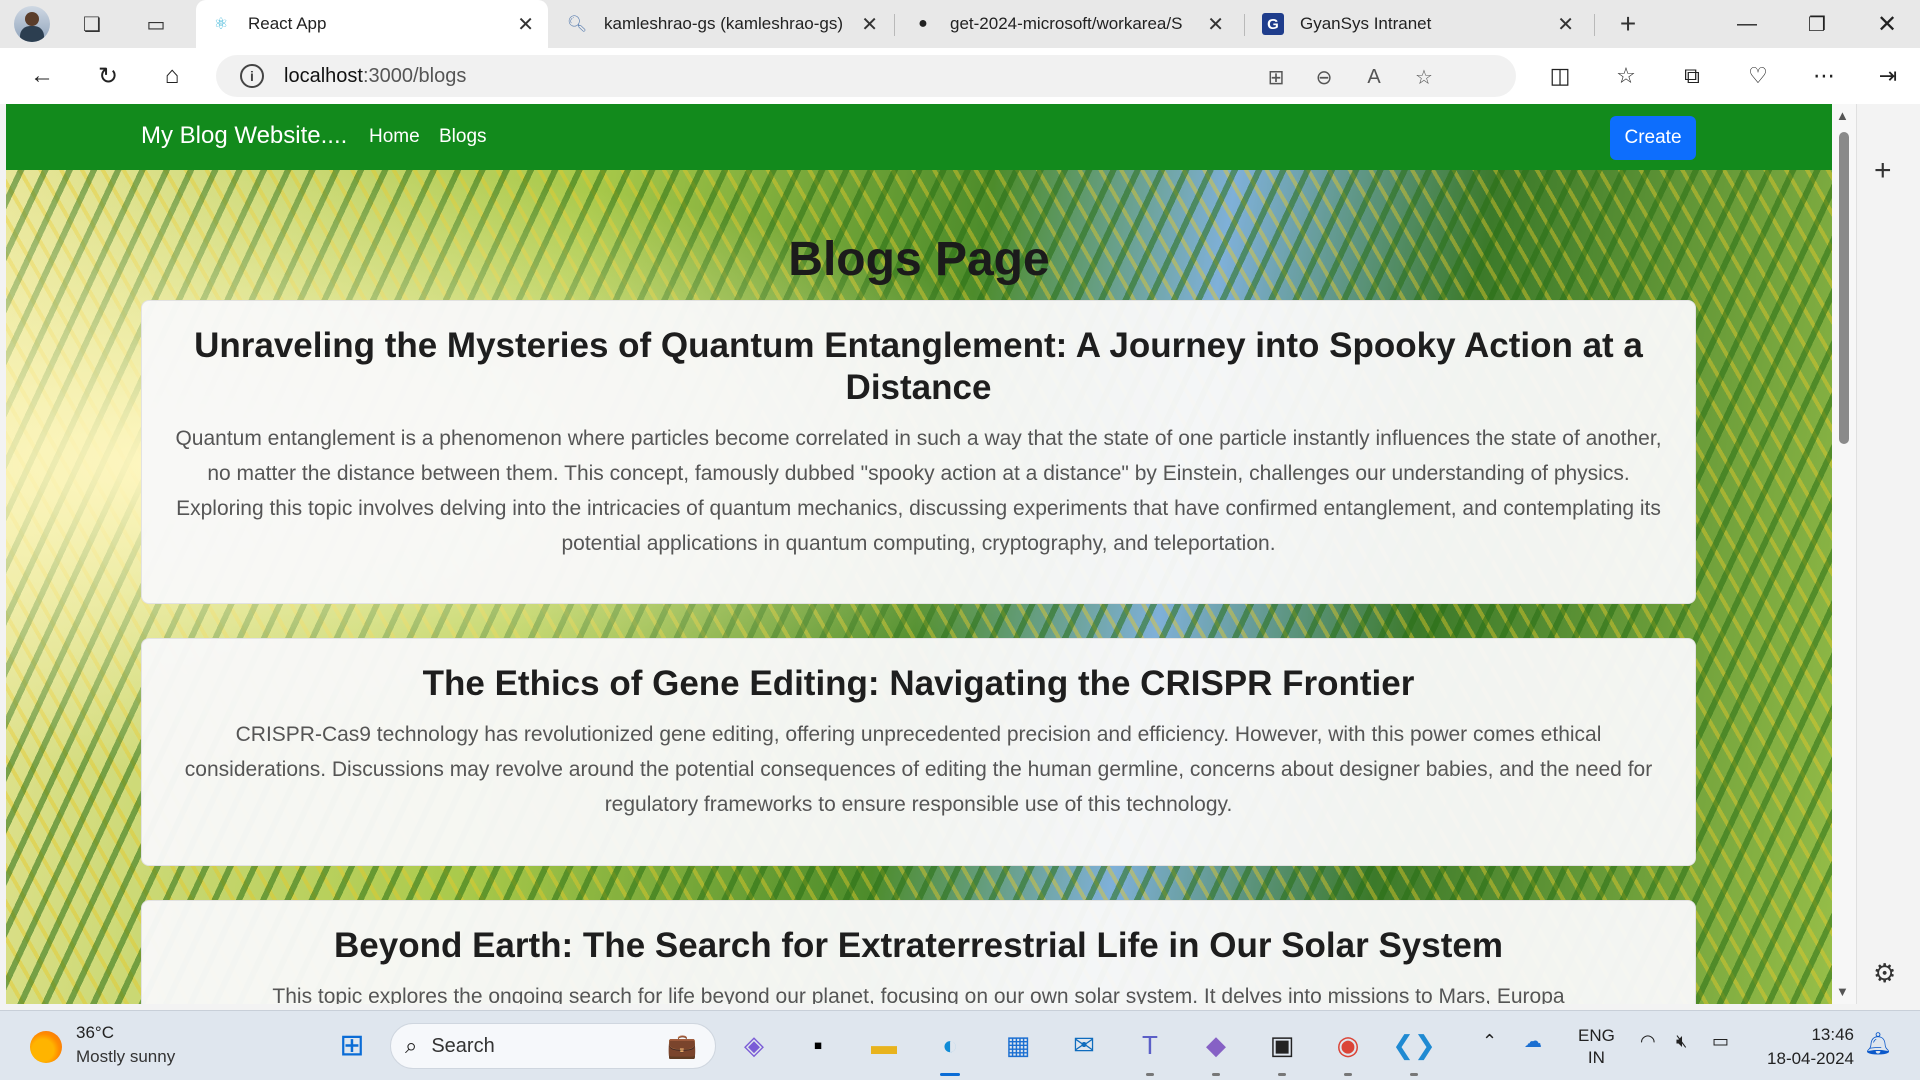 The width and height of the screenshot is (1920, 1080). Describe the element at coordinates (252, 76) in the screenshot. I see `site-info-icon: i` at that location.